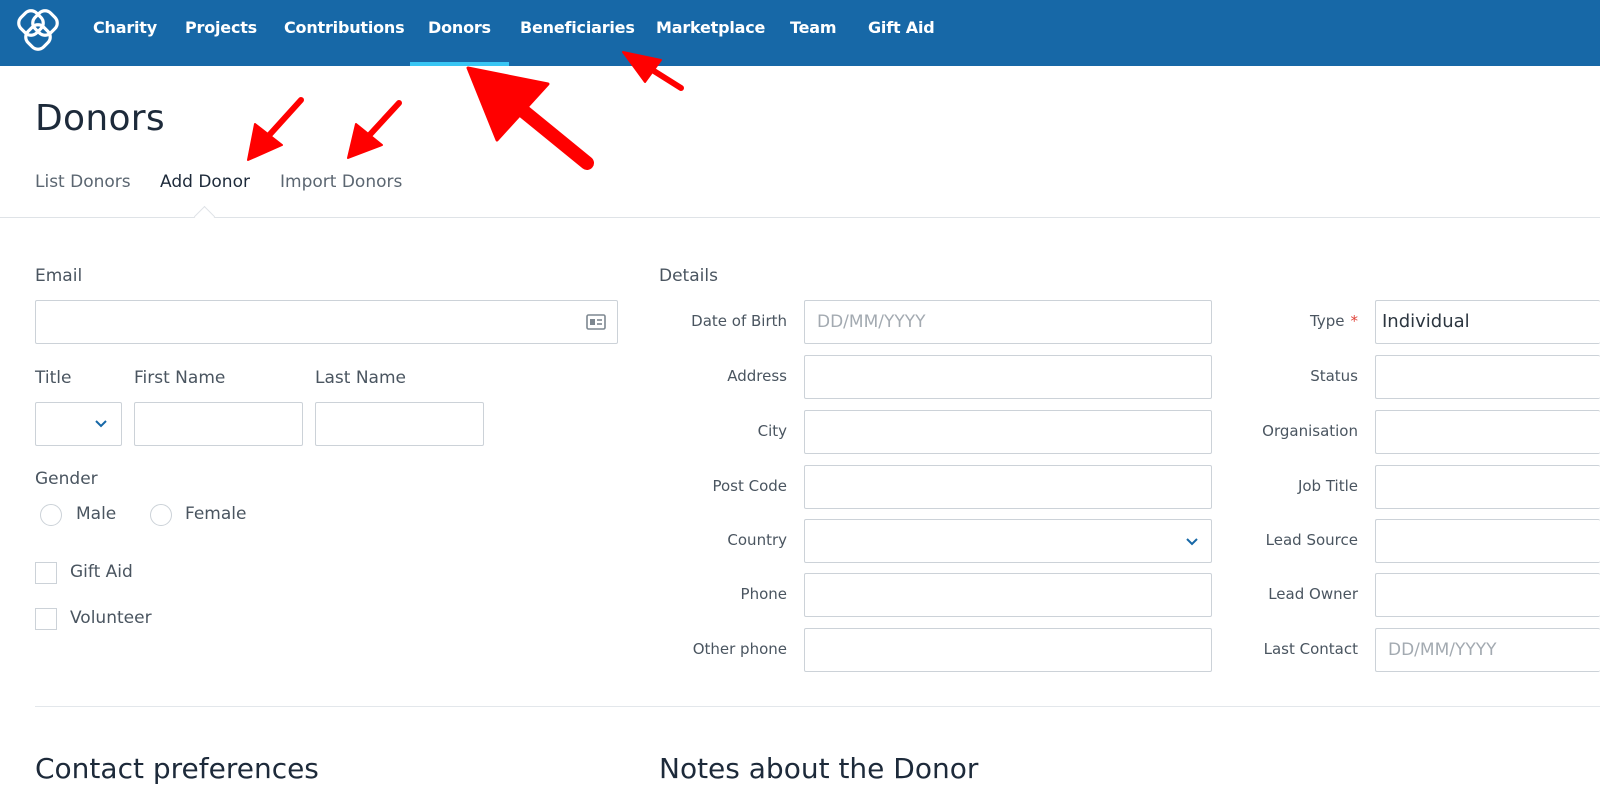  What do you see at coordinates (111, 618) in the screenshot?
I see `volunteer-label: Volunteer` at bounding box center [111, 618].